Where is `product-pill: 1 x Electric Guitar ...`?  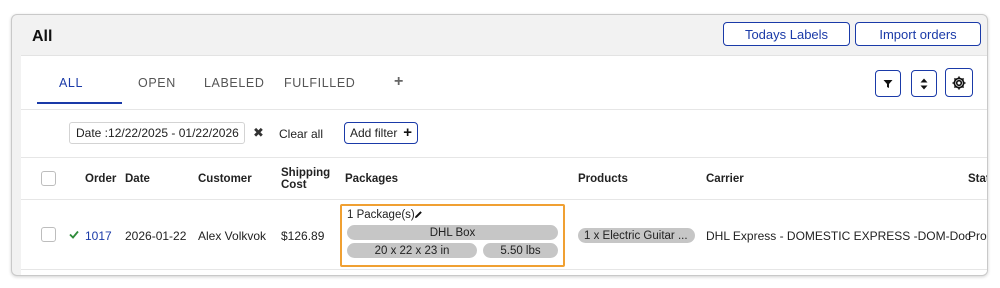
product-pill: 1 x Electric Guitar ... is located at coordinates (636, 235).